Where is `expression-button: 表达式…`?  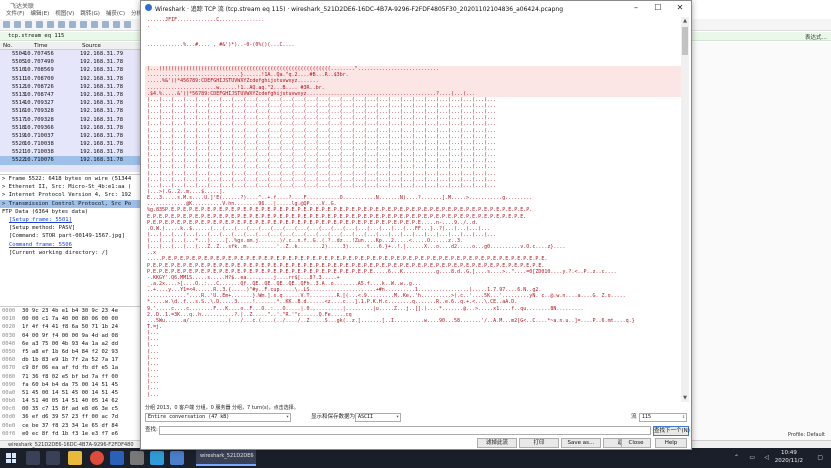 expression-button: 表达式… is located at coordinates (816, 37).